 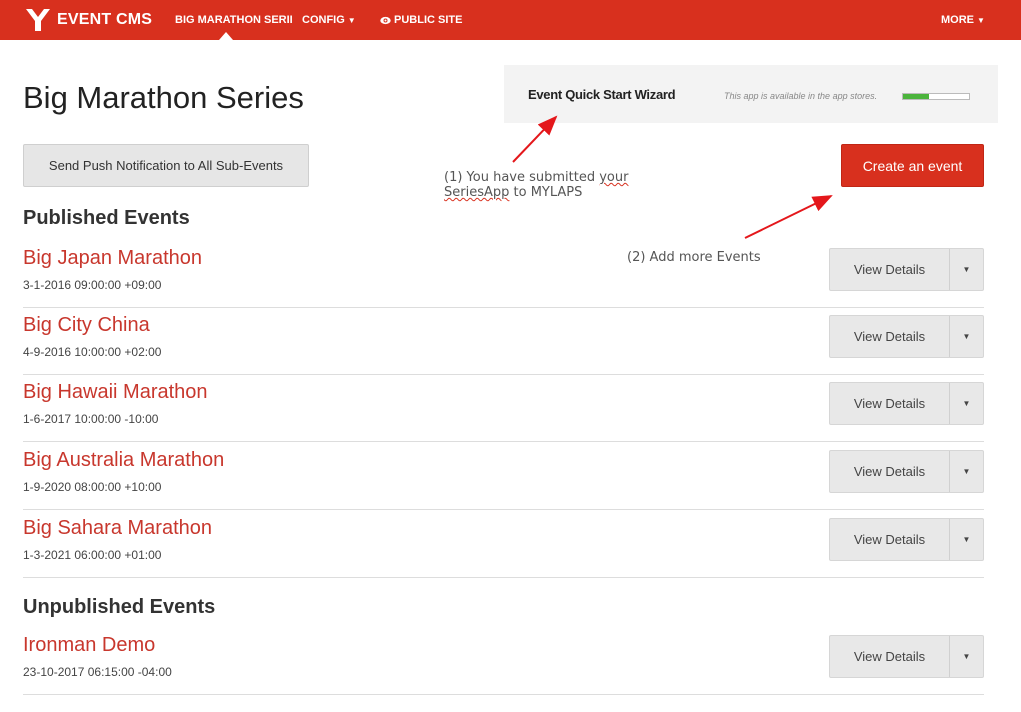 What do you see at coordinates (788, 217) in the screenshot?
I see `arrow-to-create-button` at bounding box center [788, 217].